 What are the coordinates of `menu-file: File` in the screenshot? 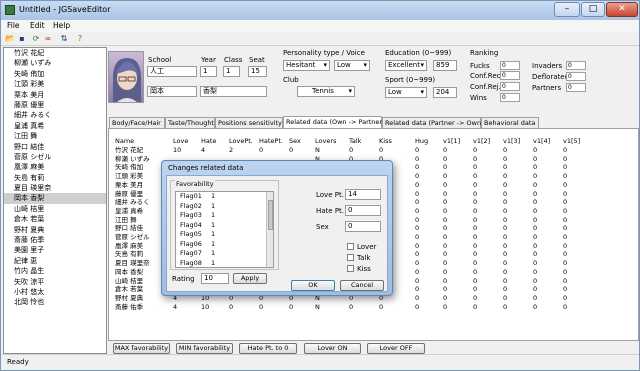 It's located at (13, 25).